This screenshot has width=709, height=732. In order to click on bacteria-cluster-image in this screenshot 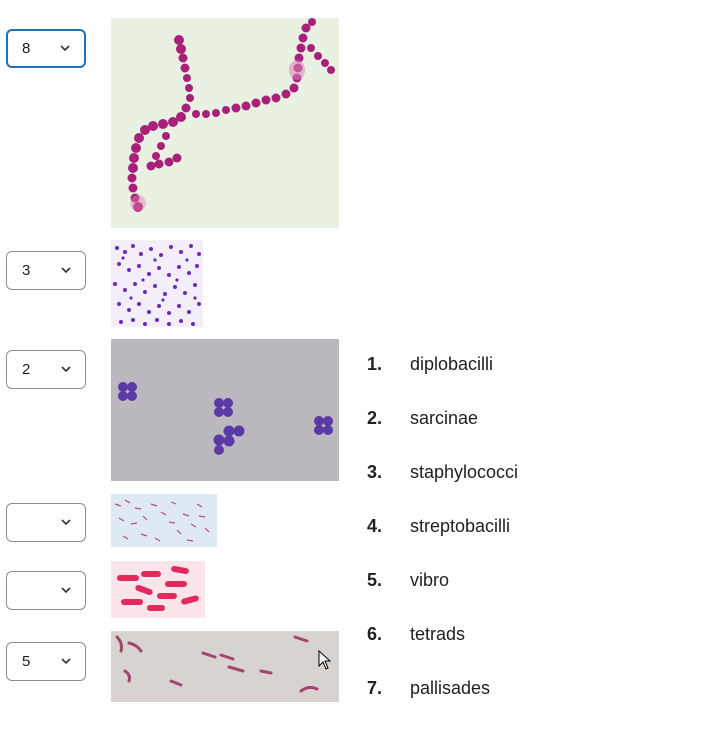, I will do `click(157, 283)`.